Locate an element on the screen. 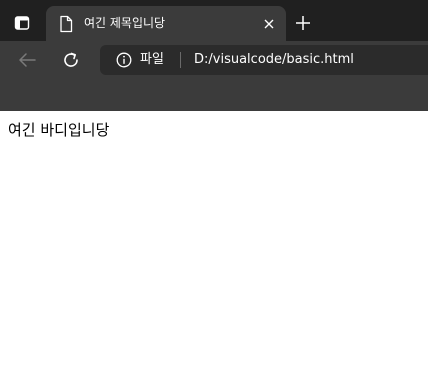 This screenshot has width=428, height=371. plus-icon is located at coordinates (303, 23).